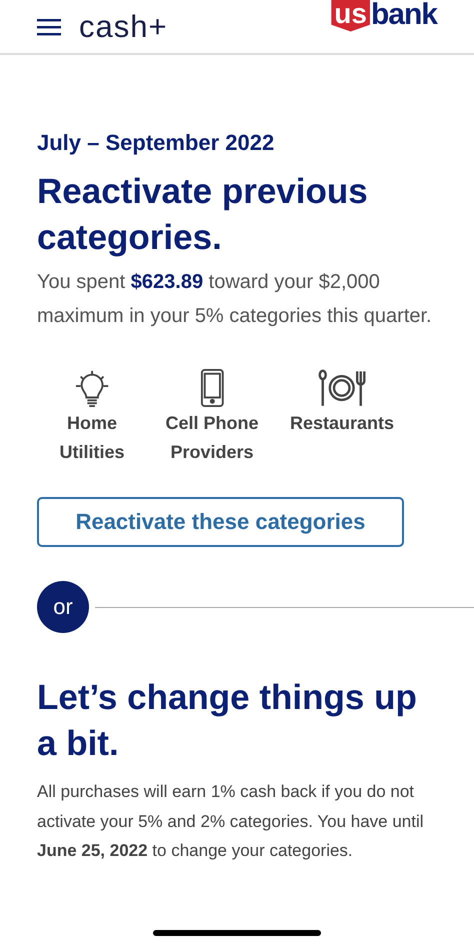  What do you see at coordinates (350, 16) in the screenshot?
I see `logo-badge: us` at bounding box center [350, 16].